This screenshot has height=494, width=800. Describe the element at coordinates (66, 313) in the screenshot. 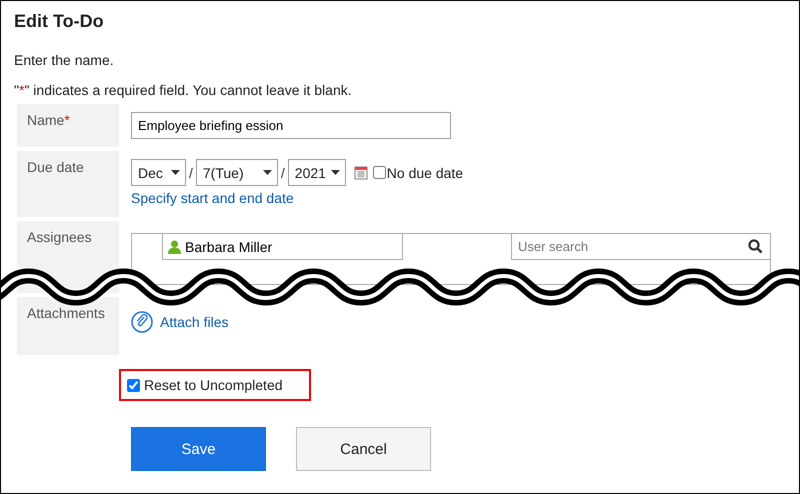

I see `field-label: Attachments` at that location.